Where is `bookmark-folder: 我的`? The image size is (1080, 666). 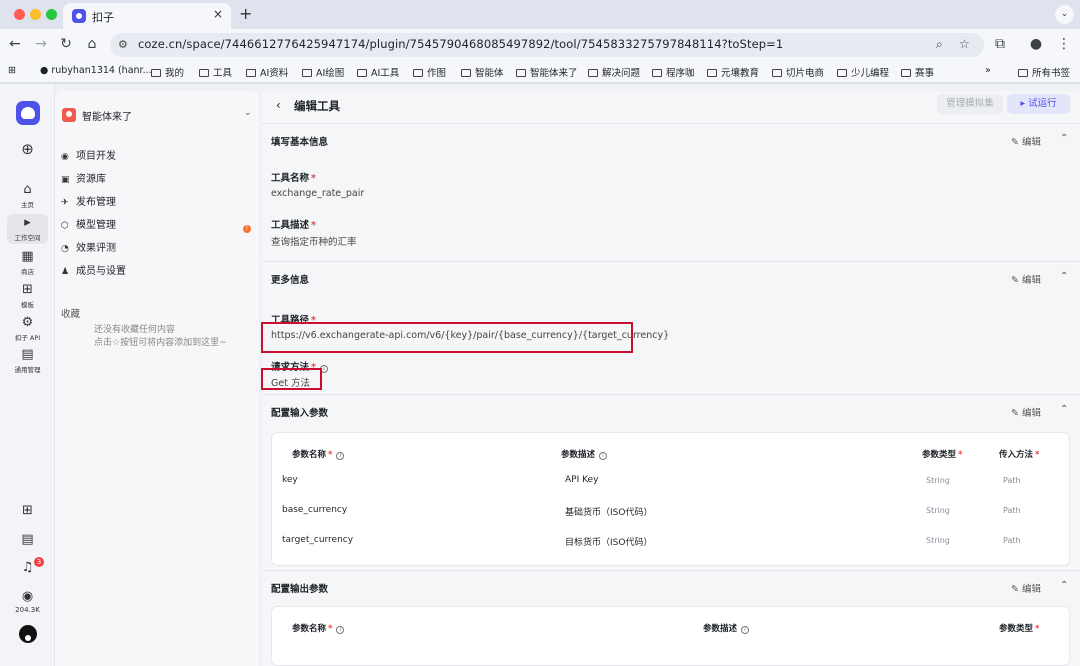 bookmark-folder: 我的 is located at coordinates (167, 72).